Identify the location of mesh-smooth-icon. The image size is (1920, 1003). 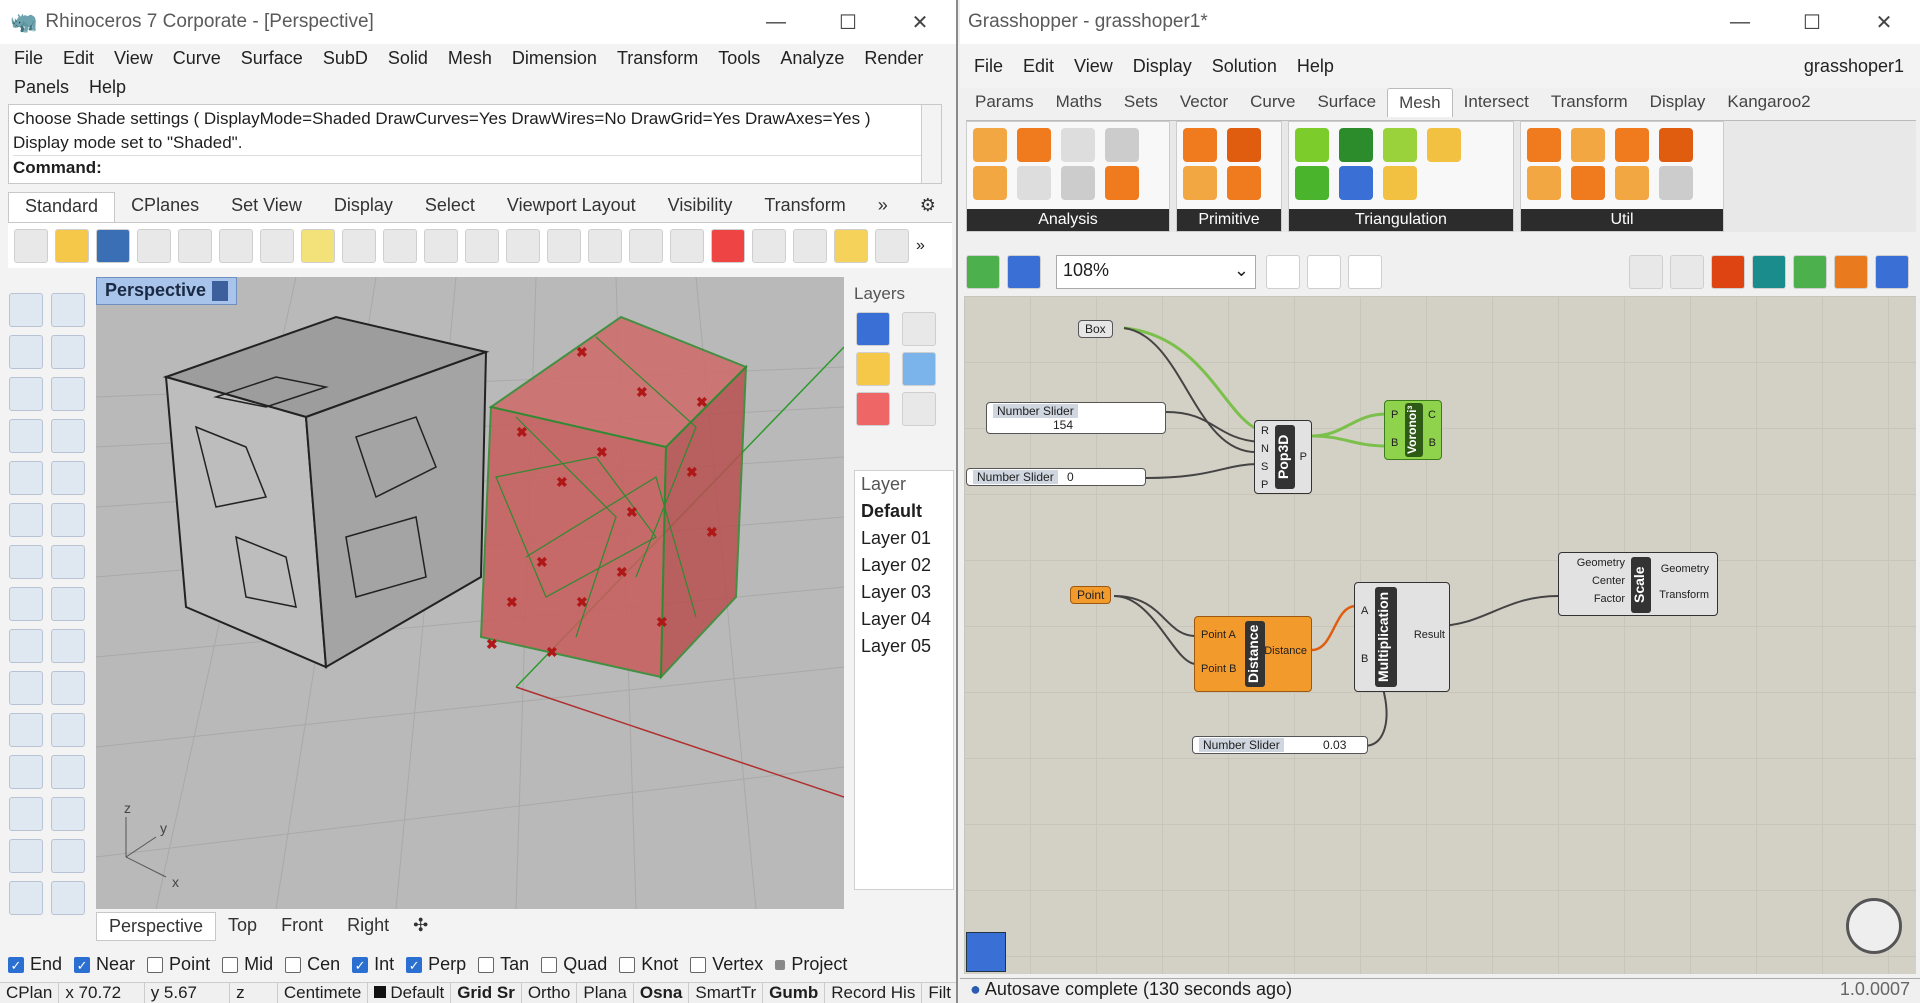
(1544, 183).